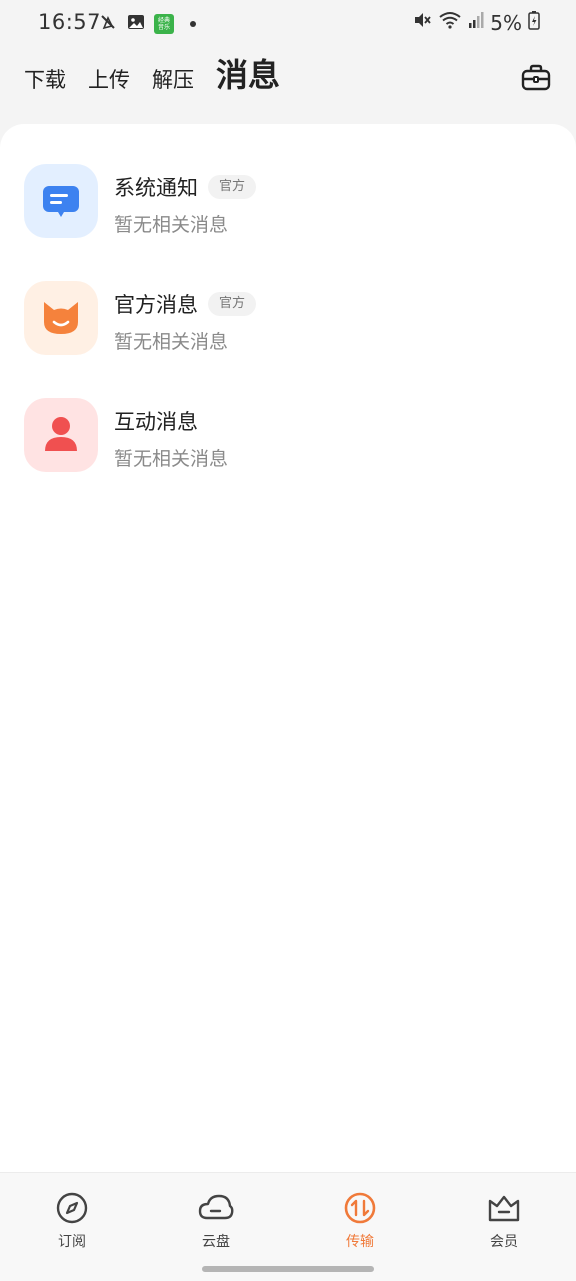 The height and width of the screenshot is (1281, 576). I want to click on mute-icon, so click(422, 22).